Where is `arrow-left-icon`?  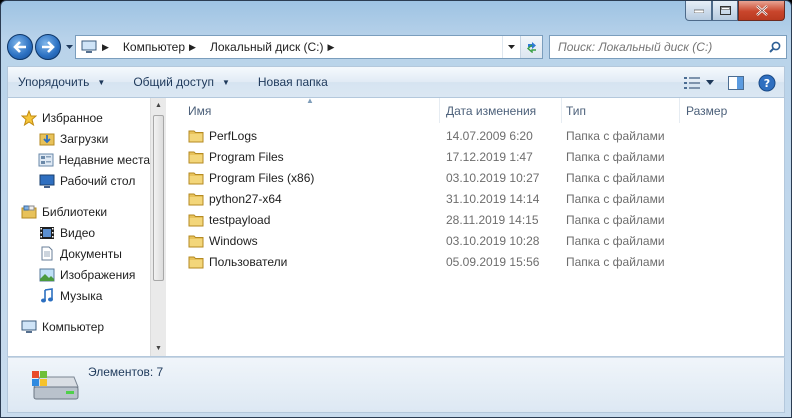 arrow-left-icon is located at coordinates (19, 47).